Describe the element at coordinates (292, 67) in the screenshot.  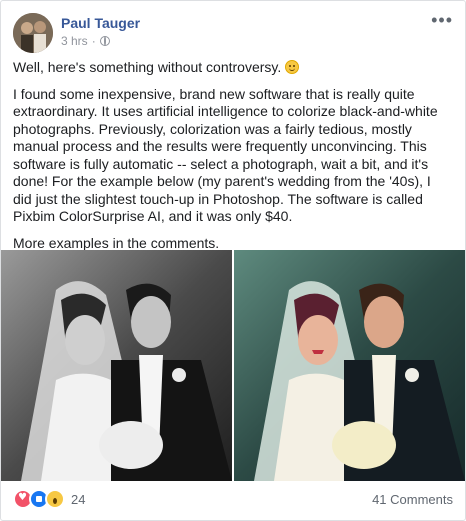
I see `smiley-emoji-icon` at that location.